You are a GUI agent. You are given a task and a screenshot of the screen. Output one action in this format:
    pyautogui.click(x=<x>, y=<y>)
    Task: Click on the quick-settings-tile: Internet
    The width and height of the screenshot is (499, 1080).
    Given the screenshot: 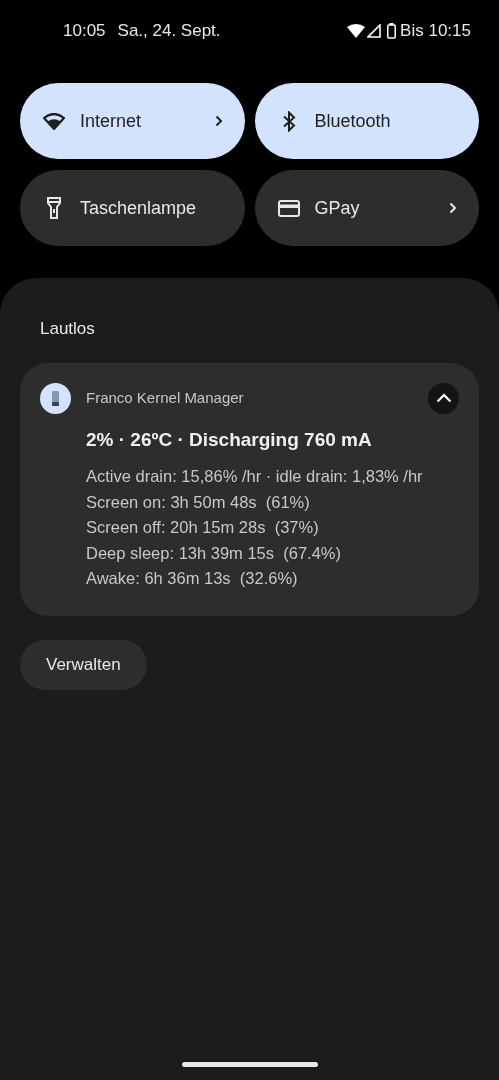 What is the action you would take?
    pyautogui.click(x=132, y=121)
    